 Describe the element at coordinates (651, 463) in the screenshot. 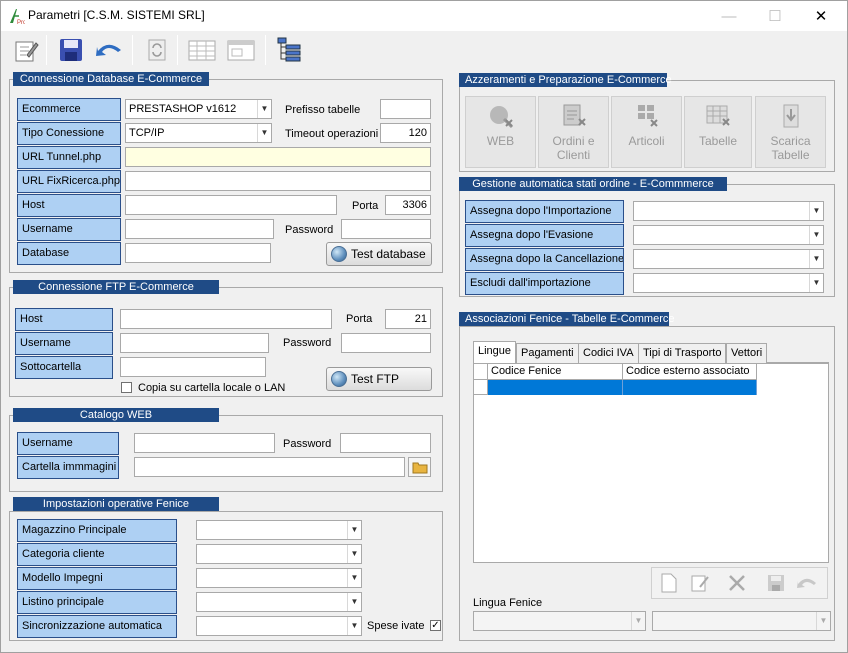

I see `assoc-grid: Codice Fenice Codice esterno associato` at that location.